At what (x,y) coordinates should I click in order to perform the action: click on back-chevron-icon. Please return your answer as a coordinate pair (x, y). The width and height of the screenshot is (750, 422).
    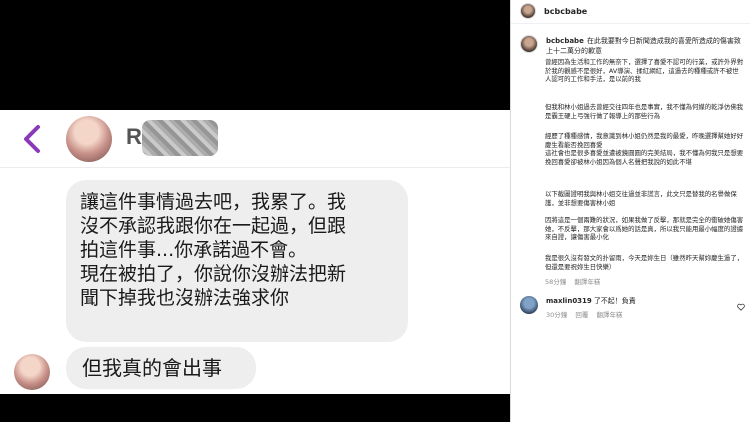
    Looking at the image, I should click on (32, 139).